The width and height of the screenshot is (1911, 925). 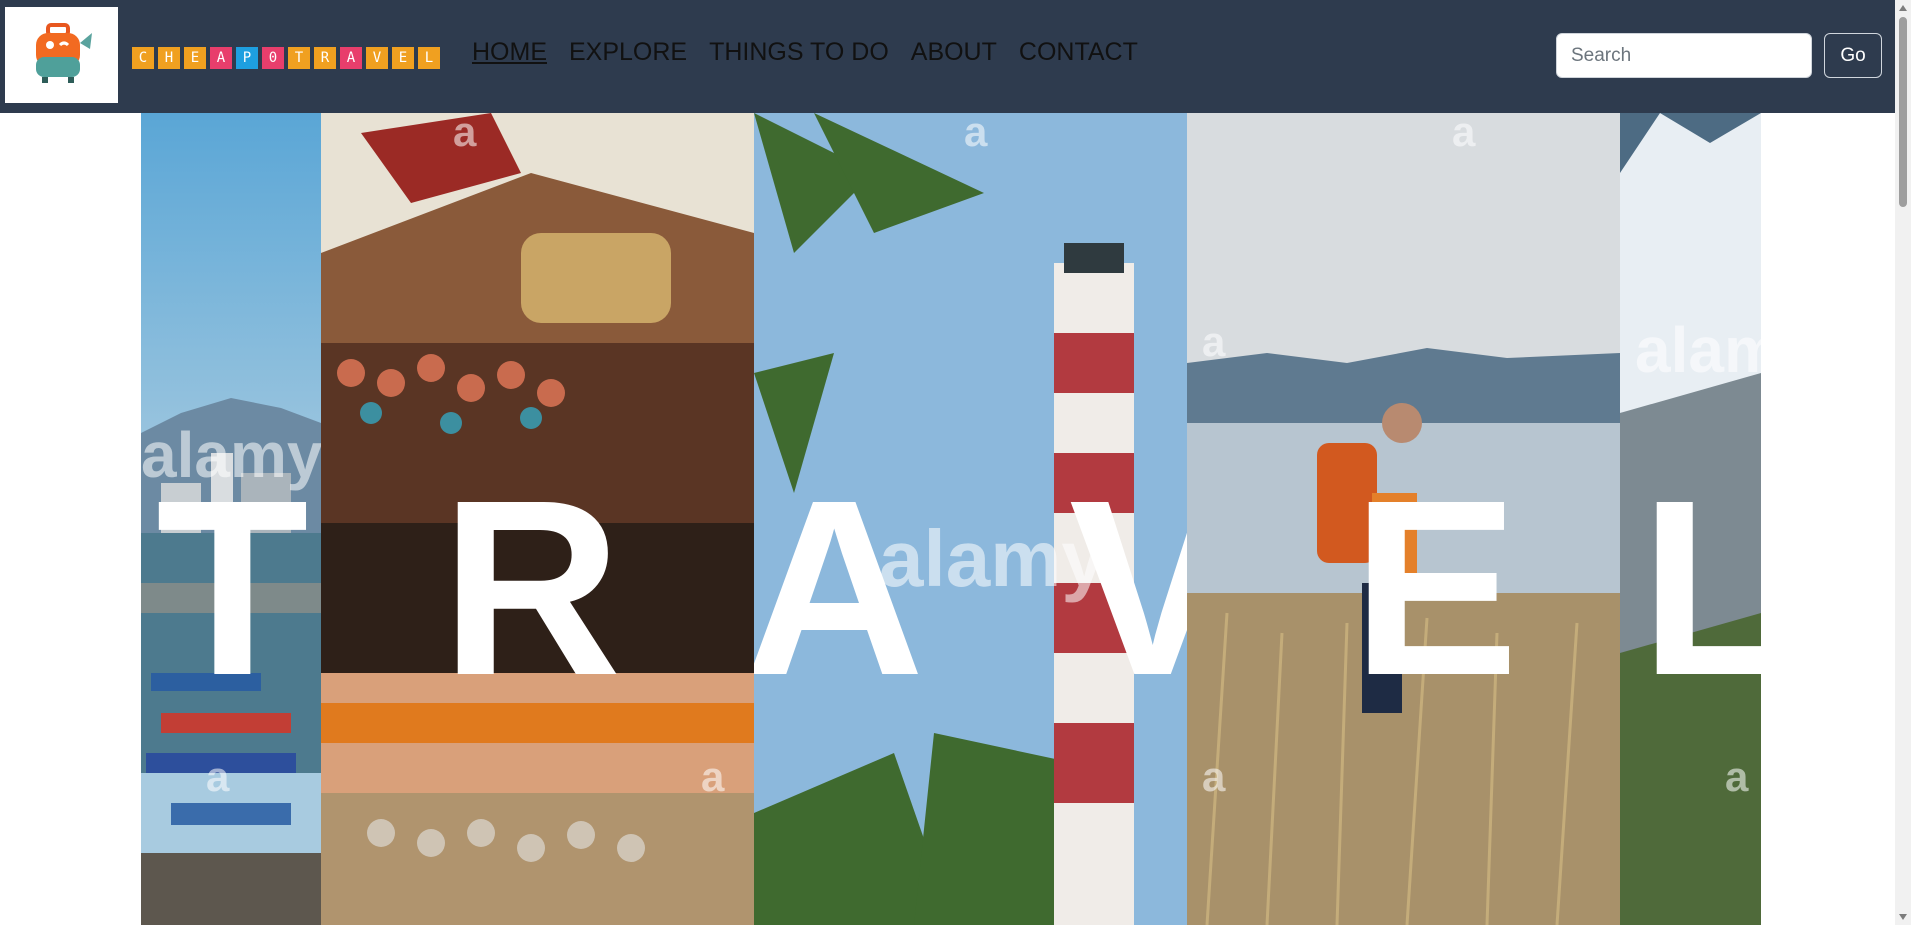 What do you see at coordinates (247, 58) in the screenshot?
I see `brand-letter: P` at bounding box center [247, 58].